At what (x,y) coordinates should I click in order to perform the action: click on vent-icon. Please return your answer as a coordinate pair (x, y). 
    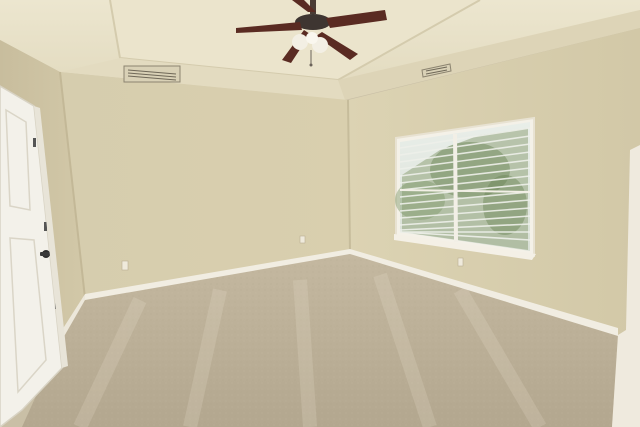
    Looking at the image, I should click on (152, 74).